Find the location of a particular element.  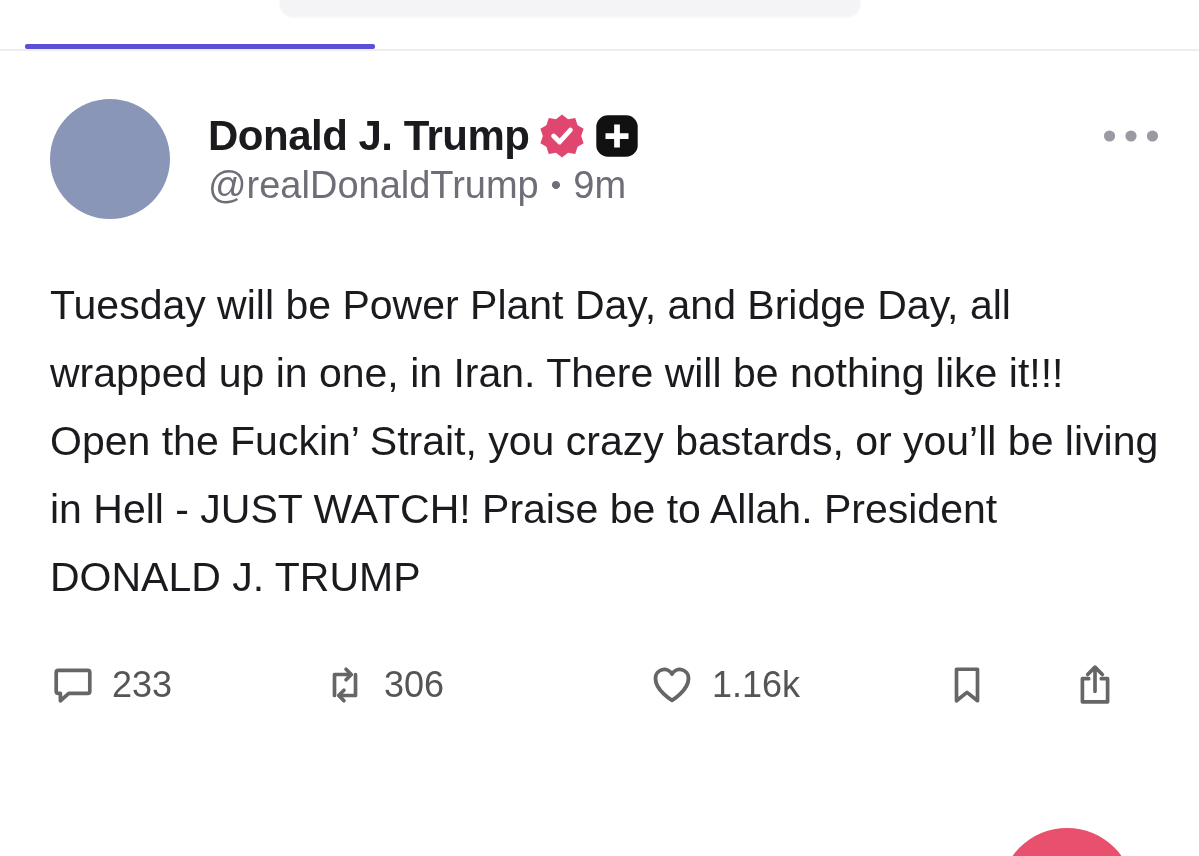

post-time: 9m is located at coordinates (600, 185).